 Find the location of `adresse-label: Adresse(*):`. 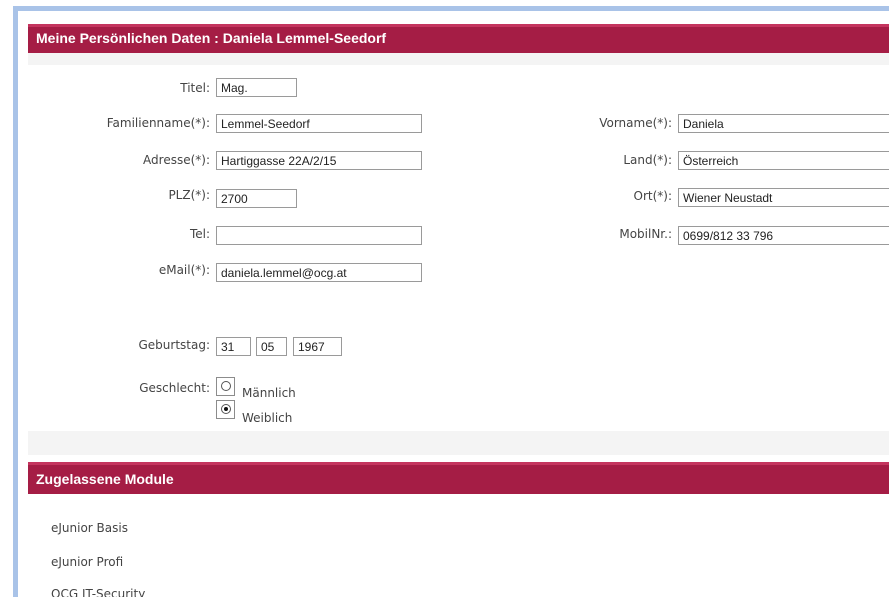

adresse-label: Adresse(*): is located at coordinates (176, 160).